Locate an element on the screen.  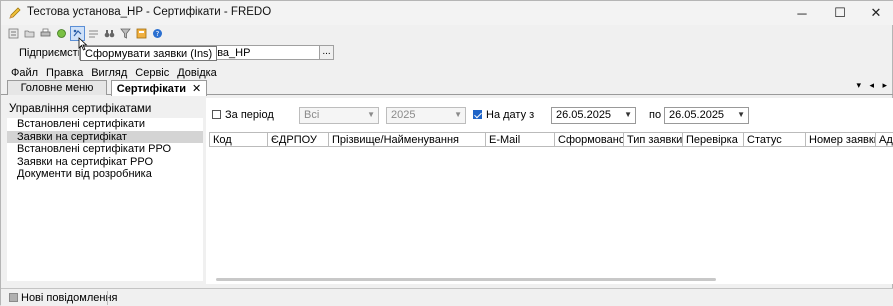
tab-certificates: Сертифікати ✕ is located at coordinates (159, 88).